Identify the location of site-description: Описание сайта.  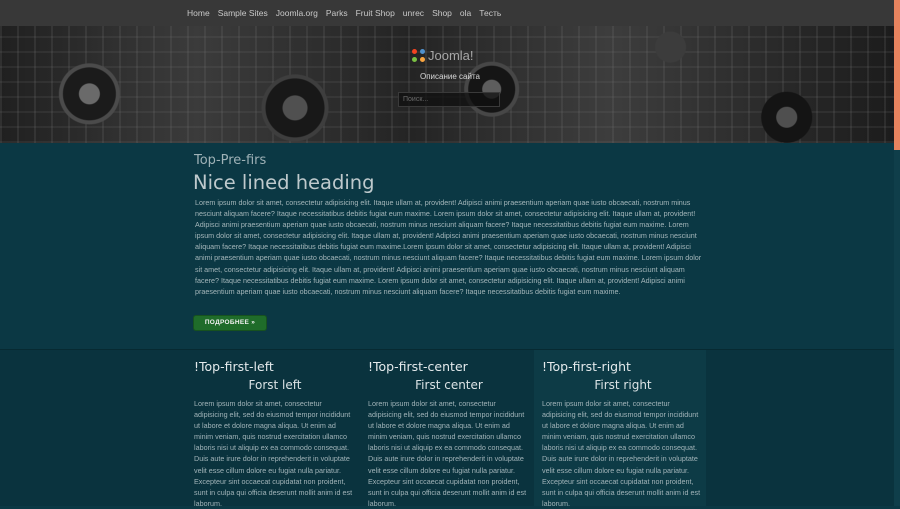
(450, 76).